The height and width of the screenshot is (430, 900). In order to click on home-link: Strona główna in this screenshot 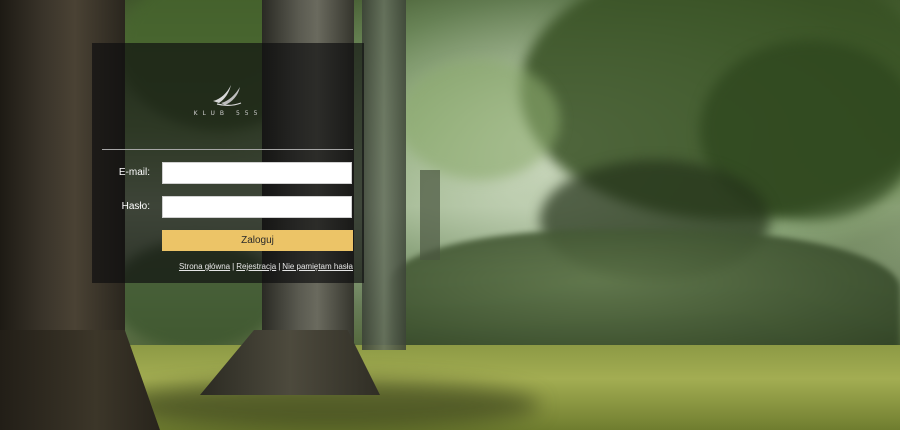, I will do `click(204, 266)`.